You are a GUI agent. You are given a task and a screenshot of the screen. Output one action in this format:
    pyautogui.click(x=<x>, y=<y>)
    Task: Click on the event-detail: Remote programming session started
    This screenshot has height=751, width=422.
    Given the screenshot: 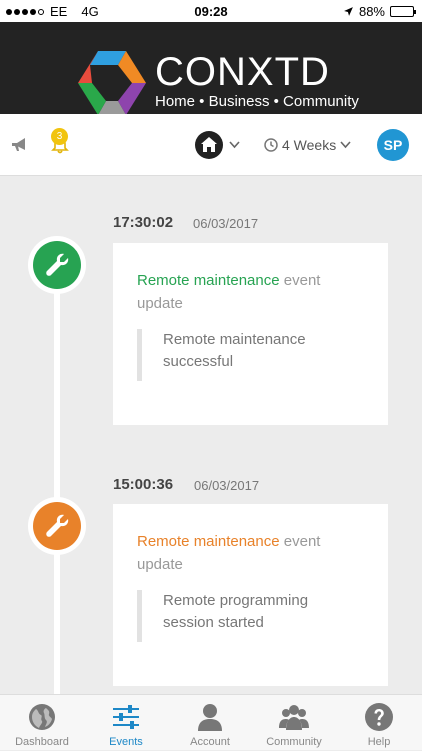 What is the action you would take?
    pyautogui.click(x=247, y=616)
    